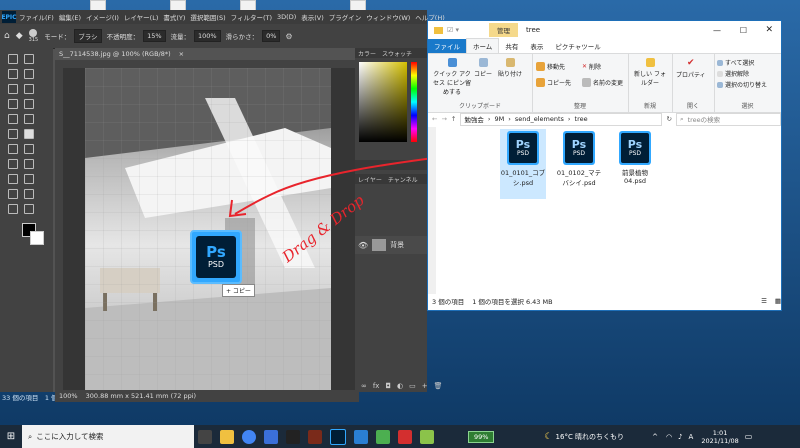 This screenshot has width=800, height=448. What do you see at coordinates (249, 436) in the screenshot?
I see `chrome-icon` at bounding box center [249, 436].